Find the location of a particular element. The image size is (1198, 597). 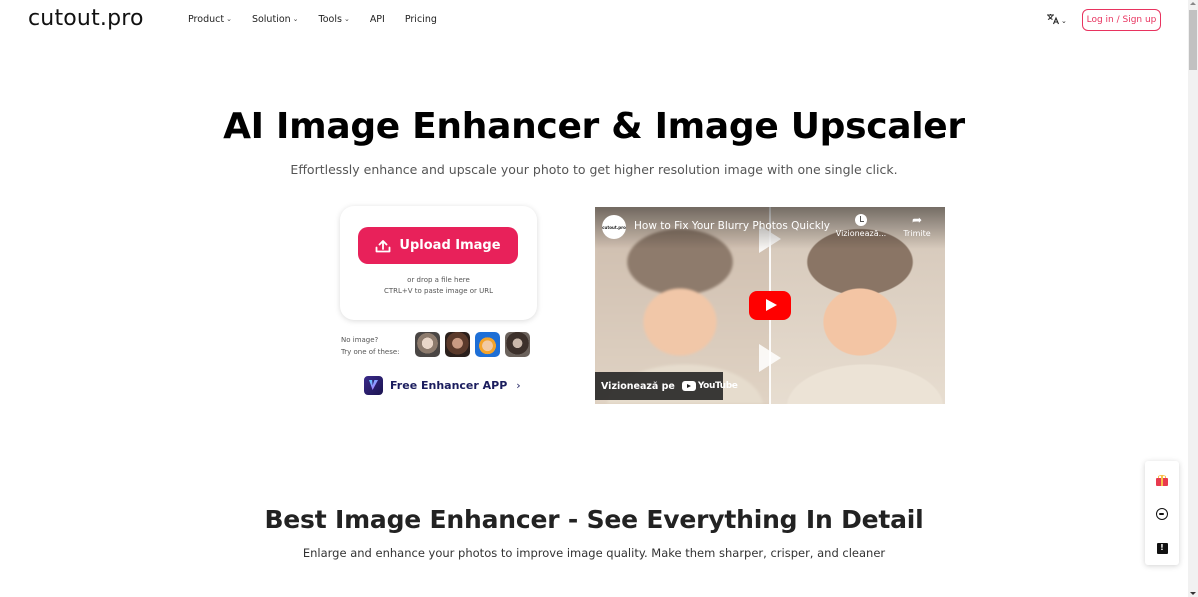

nav-product-label: Product is located at coordinates (206, 19).